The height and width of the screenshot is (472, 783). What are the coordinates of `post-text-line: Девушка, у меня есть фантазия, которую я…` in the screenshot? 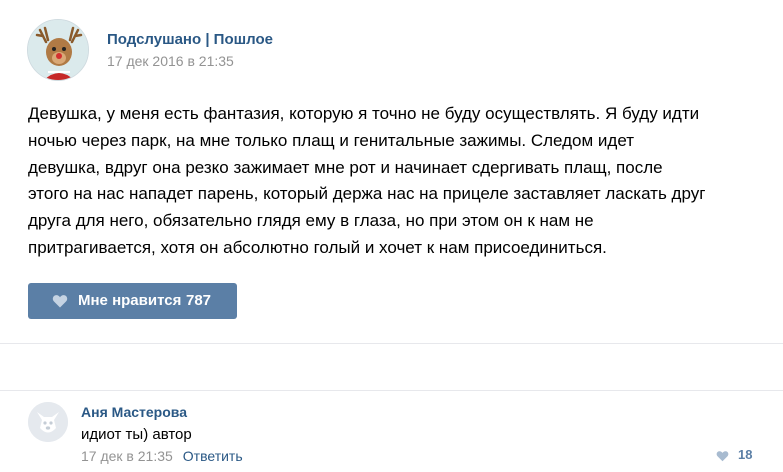 It's located at (364, 113).